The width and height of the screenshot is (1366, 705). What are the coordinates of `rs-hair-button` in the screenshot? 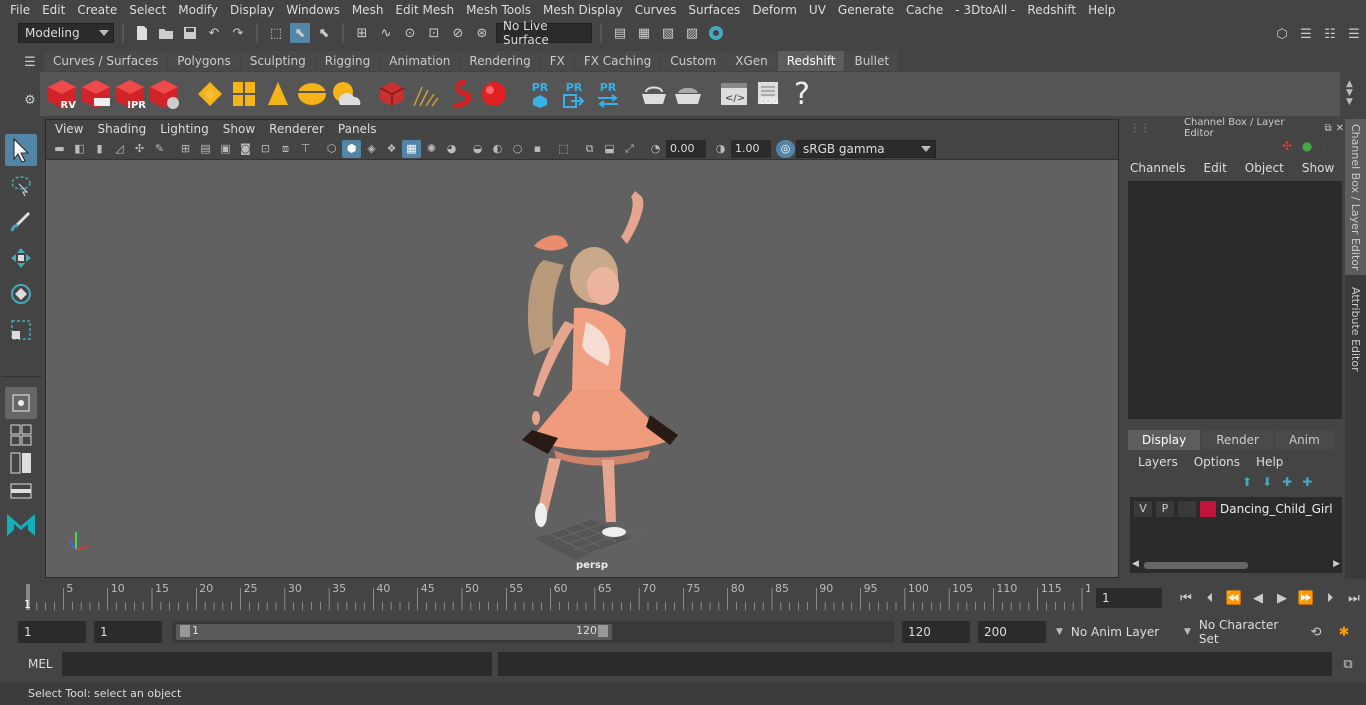 It's located at (460, 94).